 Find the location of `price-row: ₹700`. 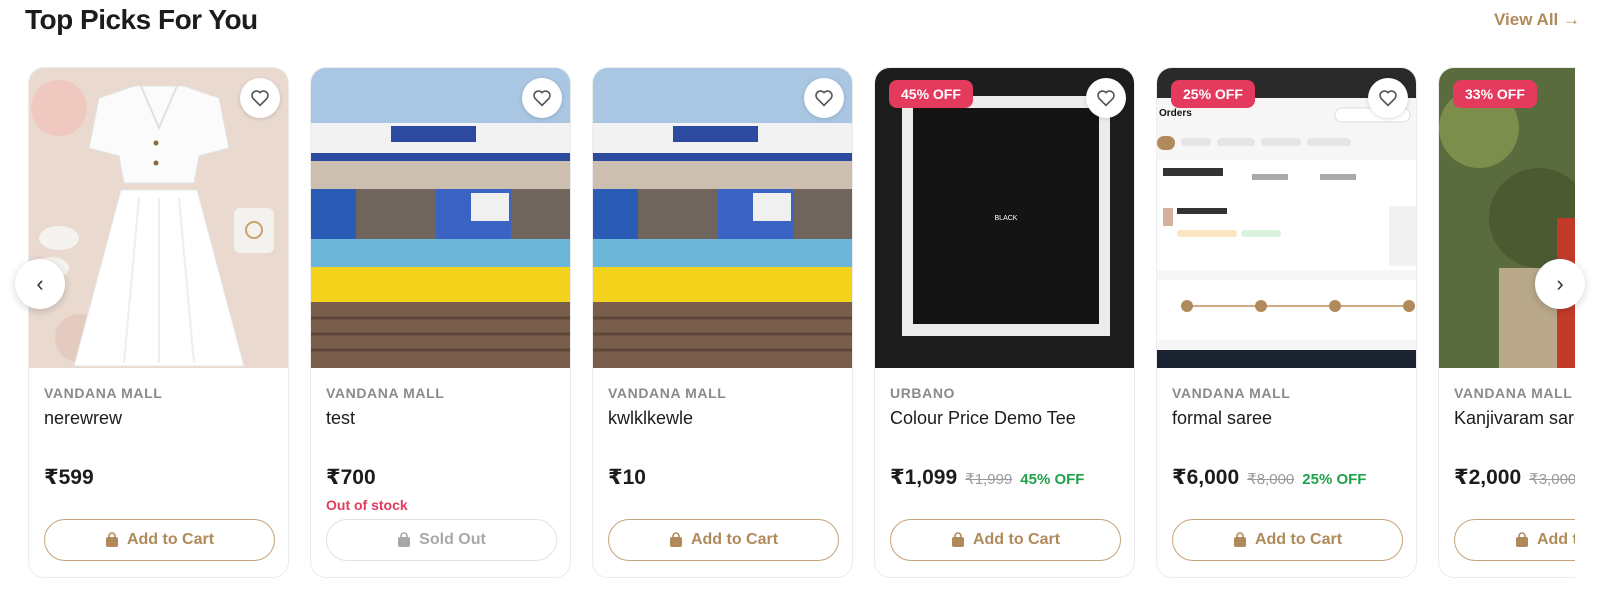

price-row: ₹700 is located at coordinates (351, 477).